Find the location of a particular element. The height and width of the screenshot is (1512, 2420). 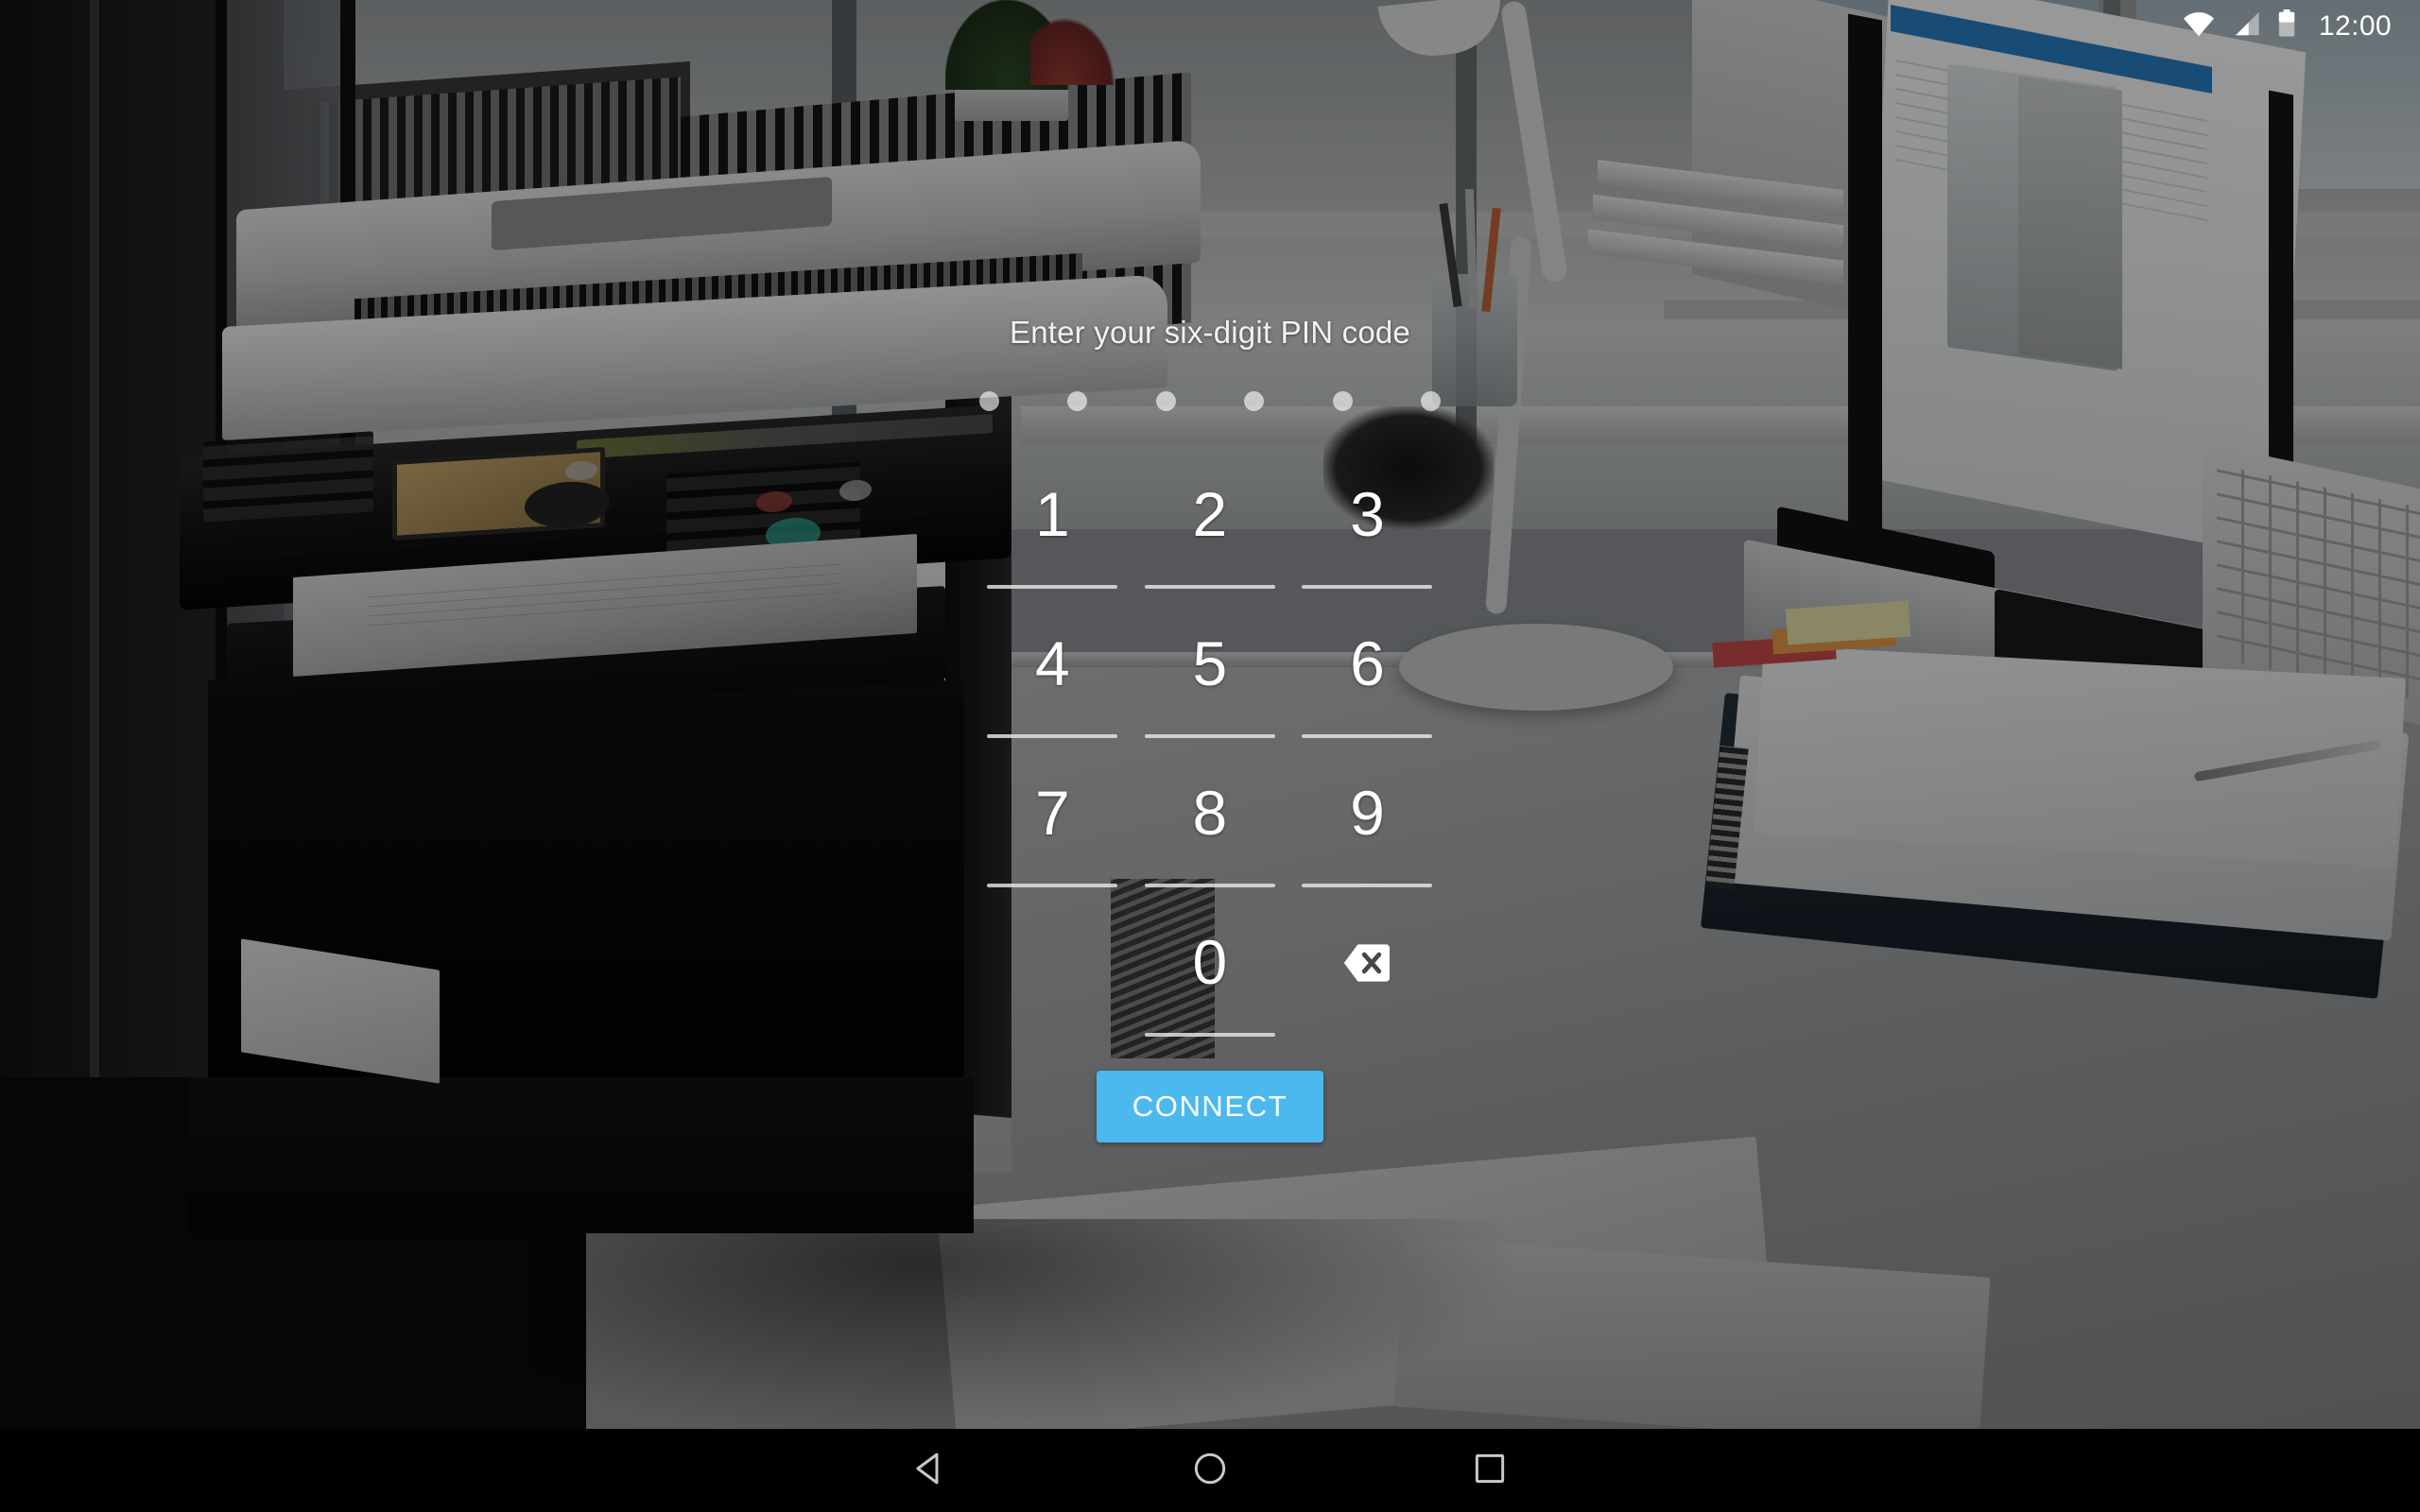

recents-button is located at coordinates (1489, 1470).